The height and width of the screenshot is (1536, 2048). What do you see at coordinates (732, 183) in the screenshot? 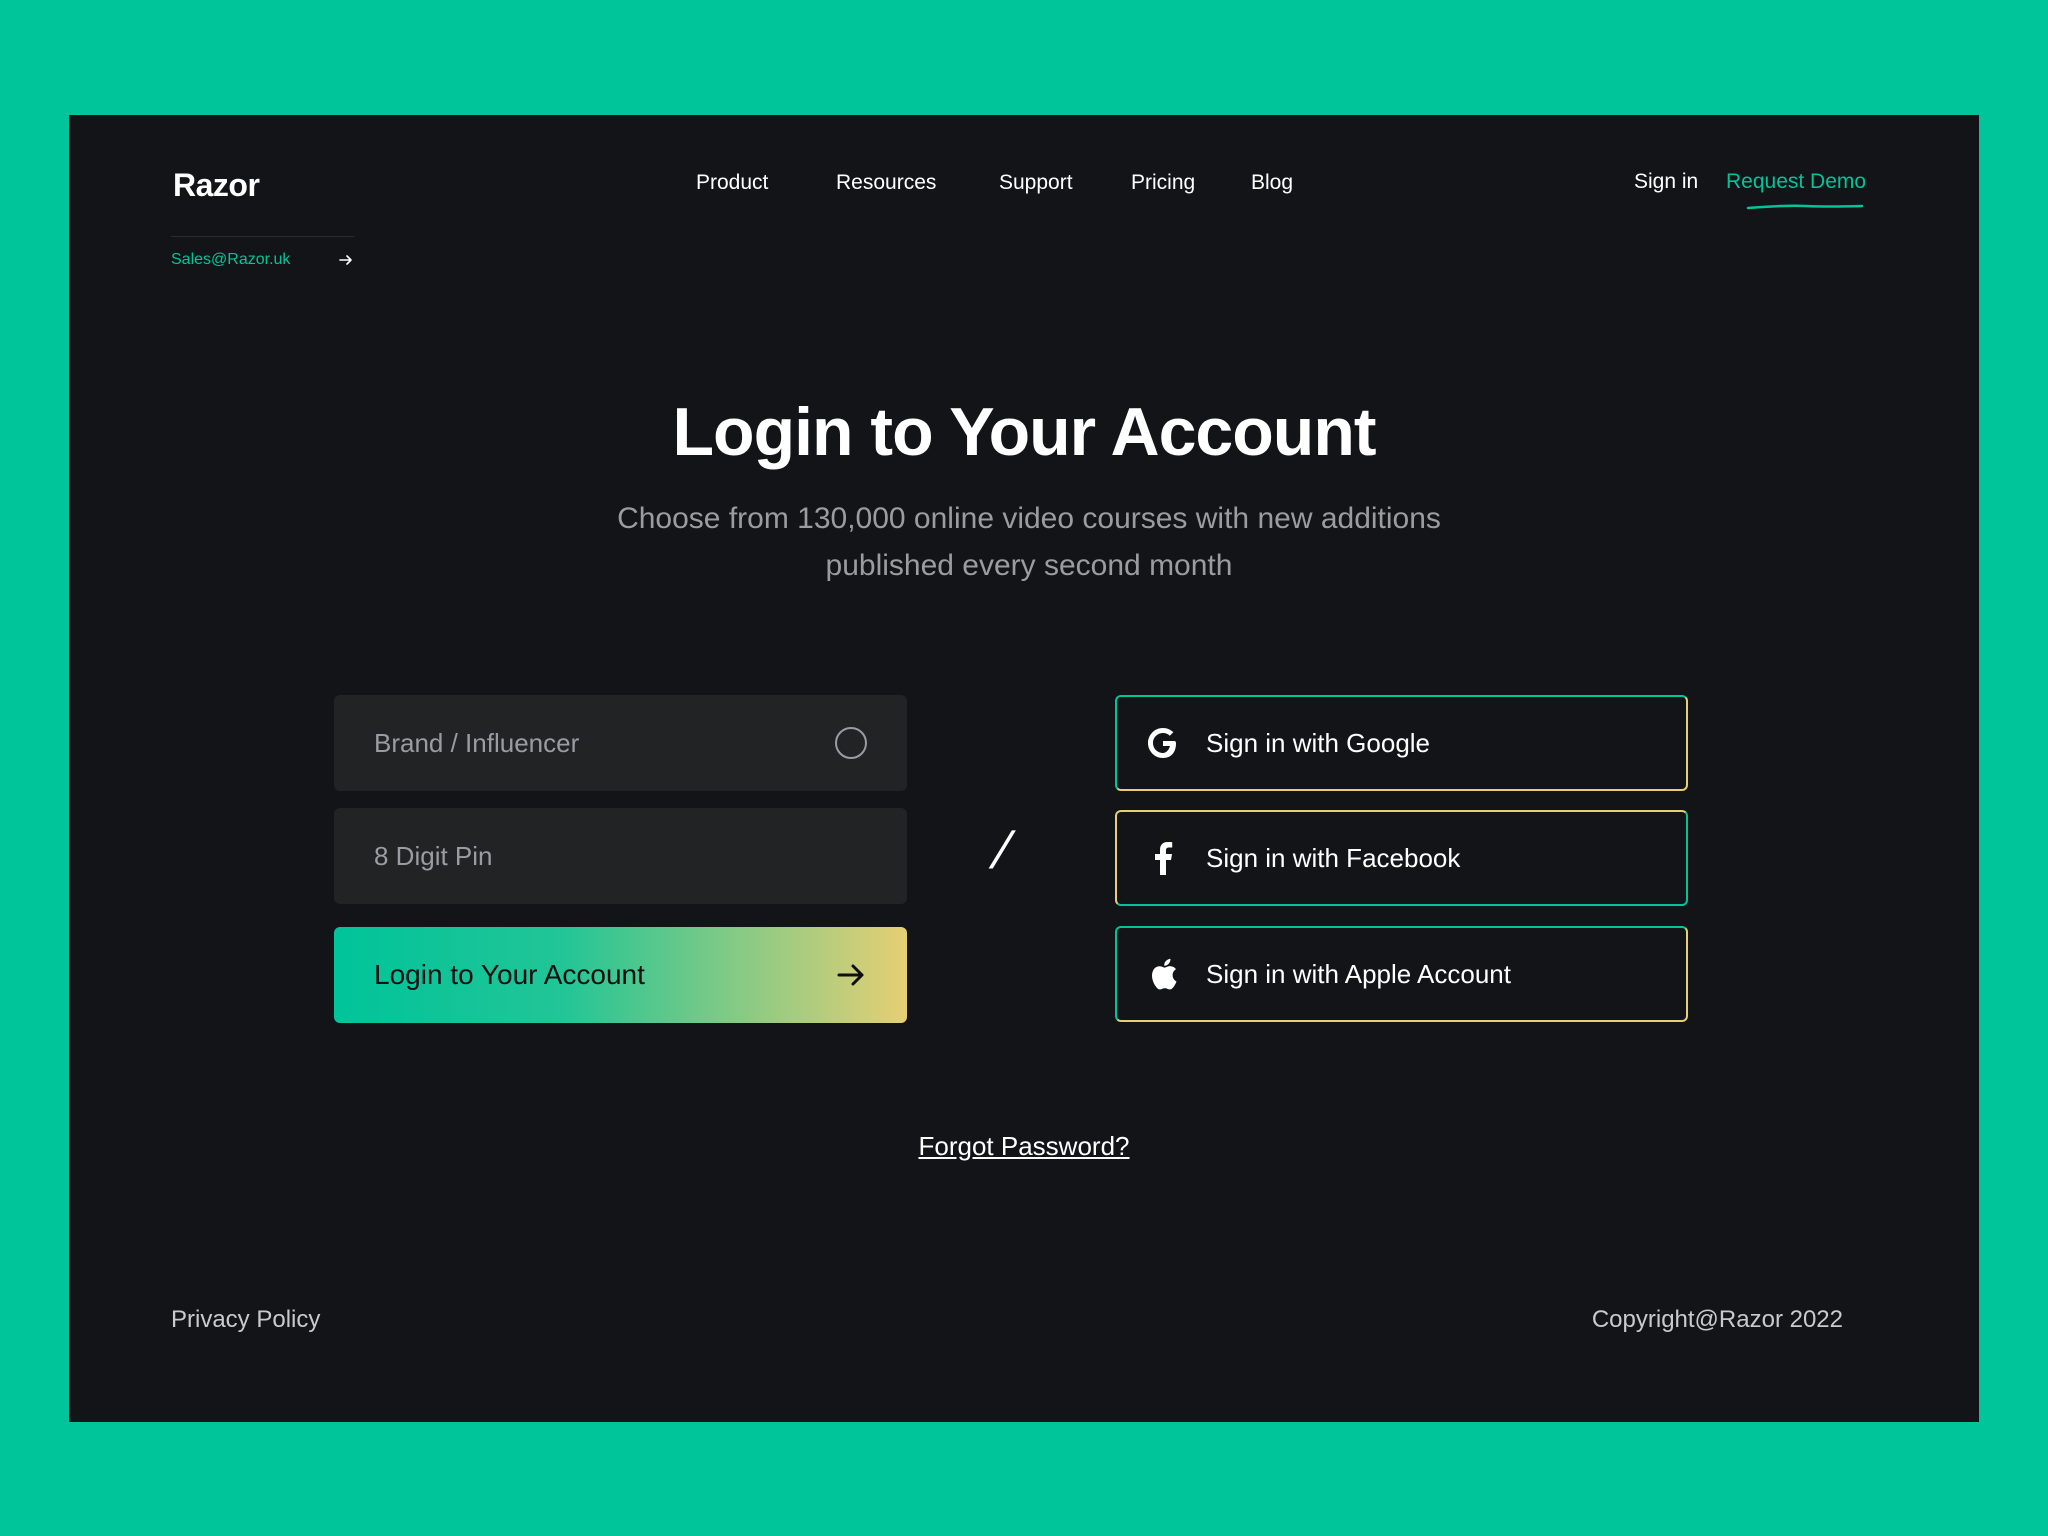
I see `nav-item-product: Product` at bounding box center [732, 183].